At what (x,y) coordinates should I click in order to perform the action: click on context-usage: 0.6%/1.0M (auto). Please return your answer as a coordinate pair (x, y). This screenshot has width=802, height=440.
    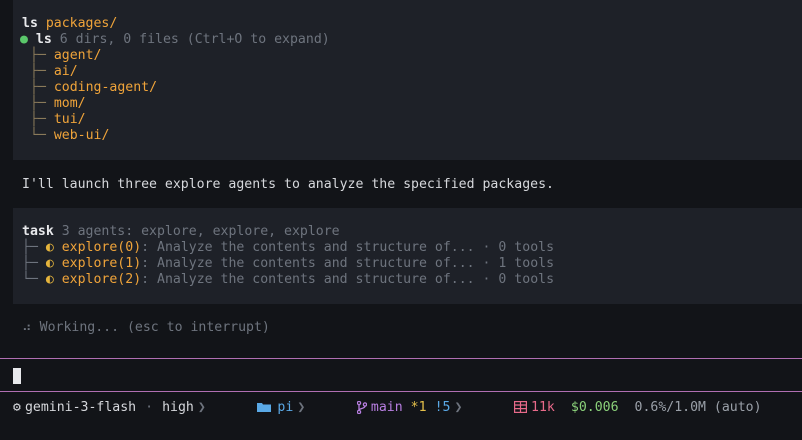
    Looking at the image, I should click on (698, 407).